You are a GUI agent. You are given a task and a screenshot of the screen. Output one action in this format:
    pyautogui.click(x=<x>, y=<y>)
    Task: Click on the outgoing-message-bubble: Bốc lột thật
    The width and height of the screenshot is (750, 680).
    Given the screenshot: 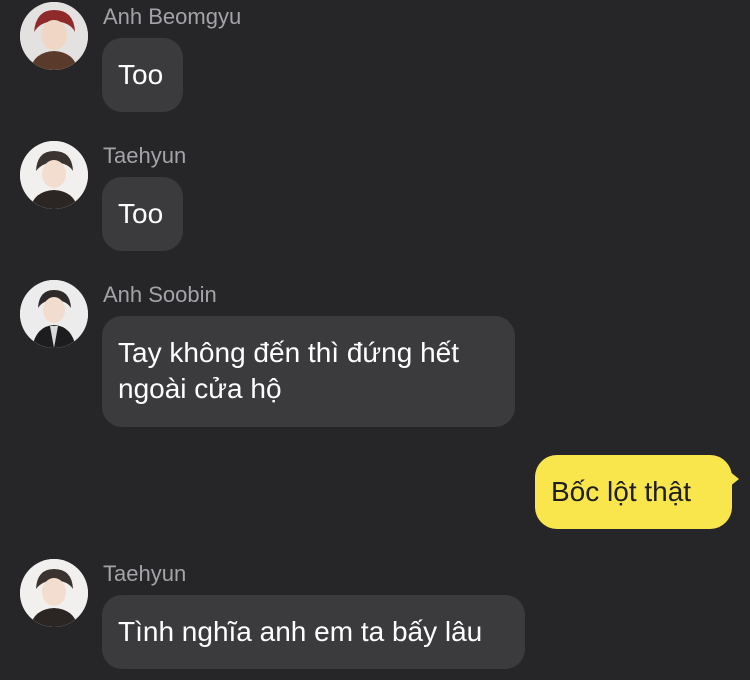 What is the action you would take?
    pyautogui.click(x=637, y=492)
    